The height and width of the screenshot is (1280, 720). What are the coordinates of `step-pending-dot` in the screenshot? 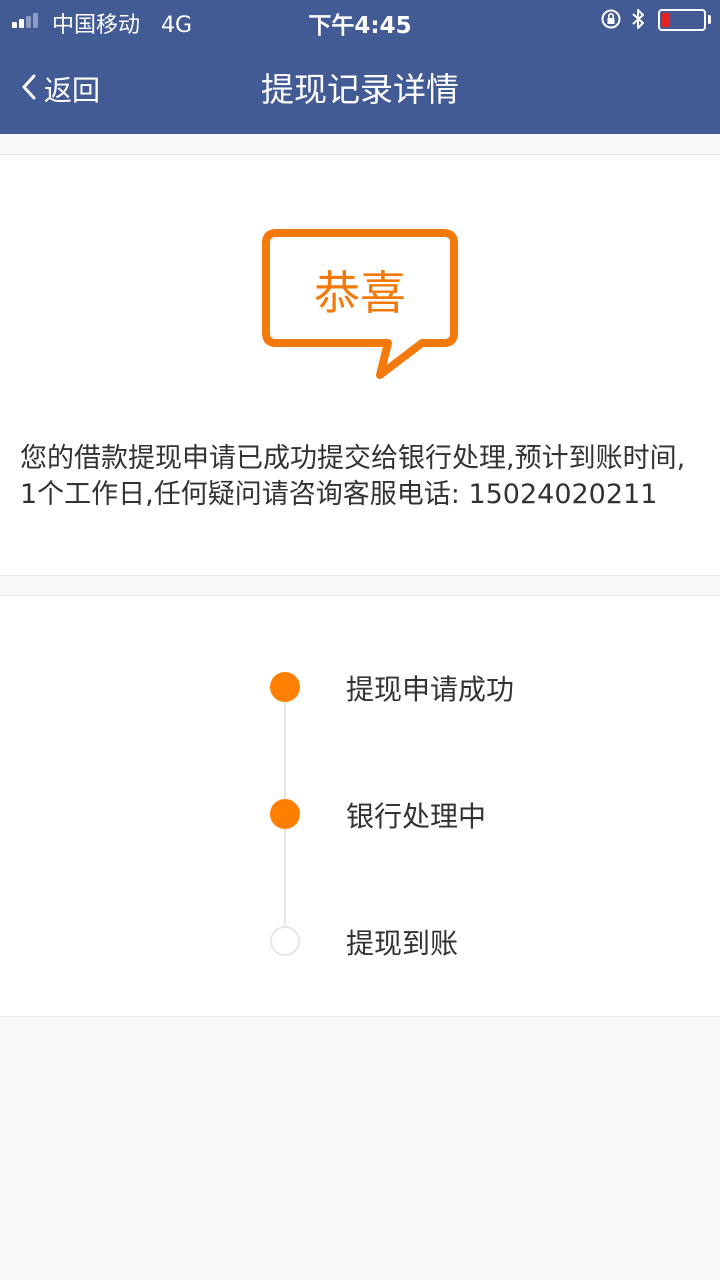 It's located at (285, 941).